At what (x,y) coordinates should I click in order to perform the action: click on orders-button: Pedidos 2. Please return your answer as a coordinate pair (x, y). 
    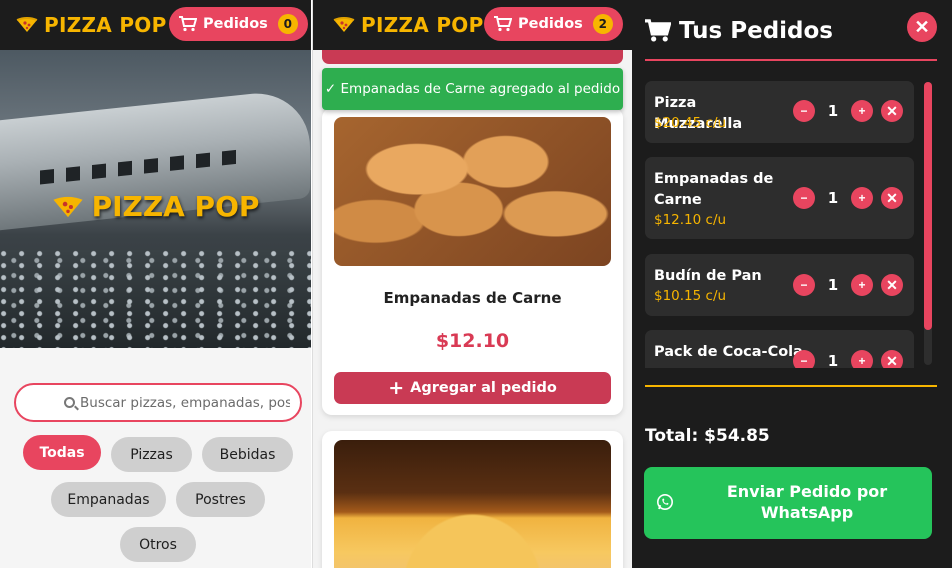
    Looking at the image, I should click on (553, 24).